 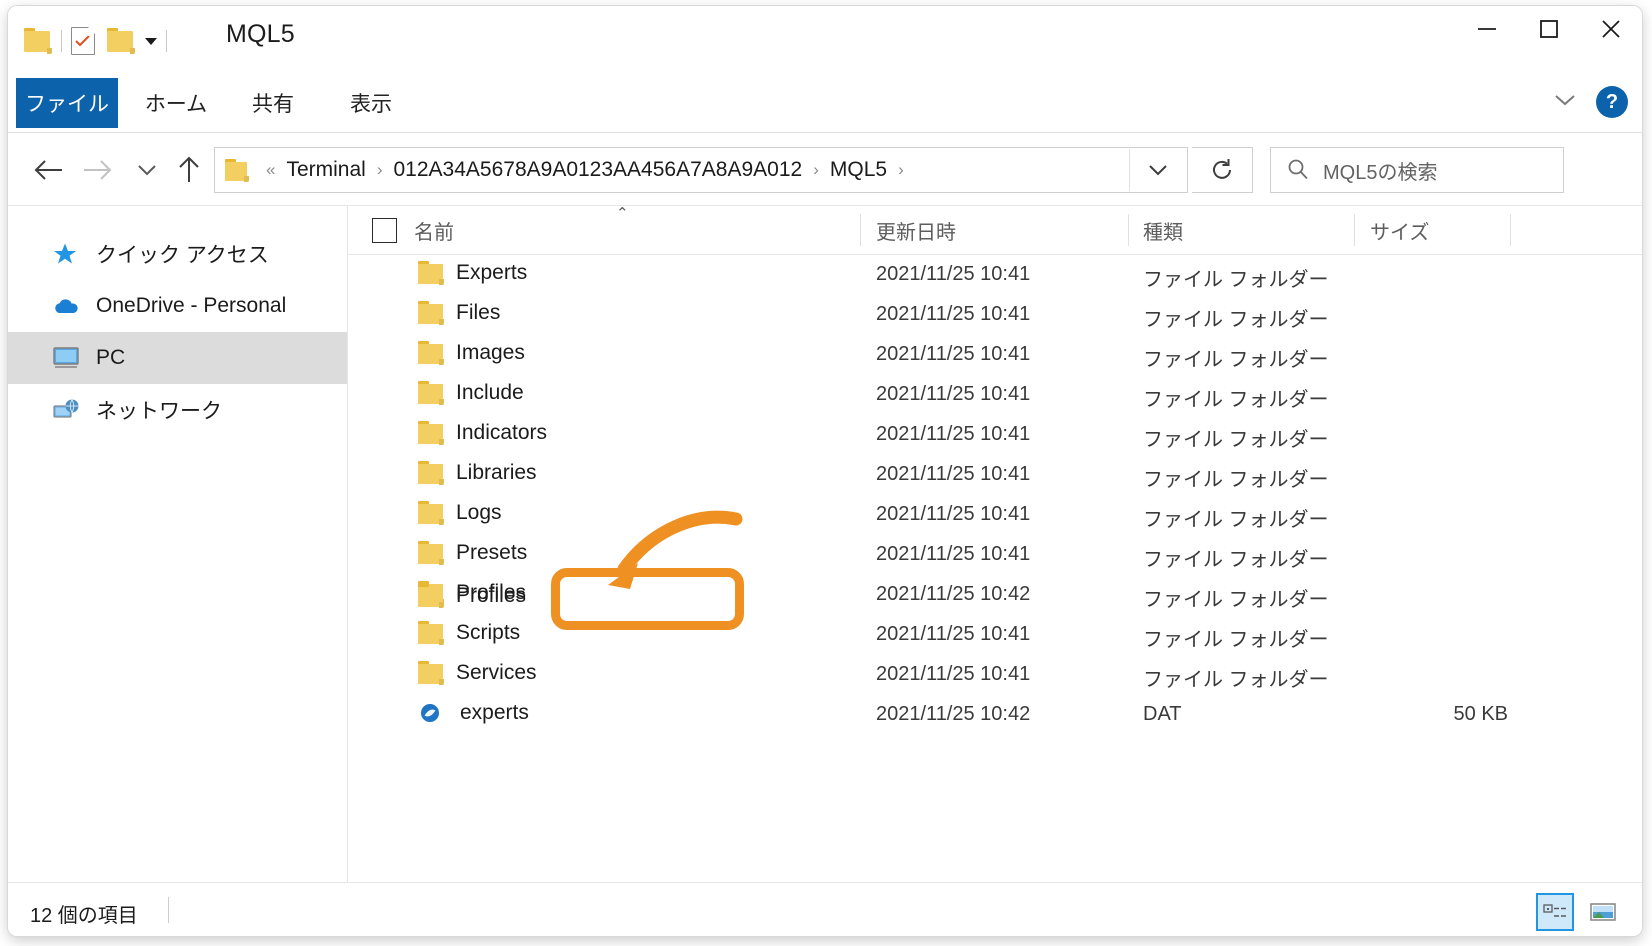 I want to click on expand-ribbon-chevron-icon, so click(x=1565, y=102).